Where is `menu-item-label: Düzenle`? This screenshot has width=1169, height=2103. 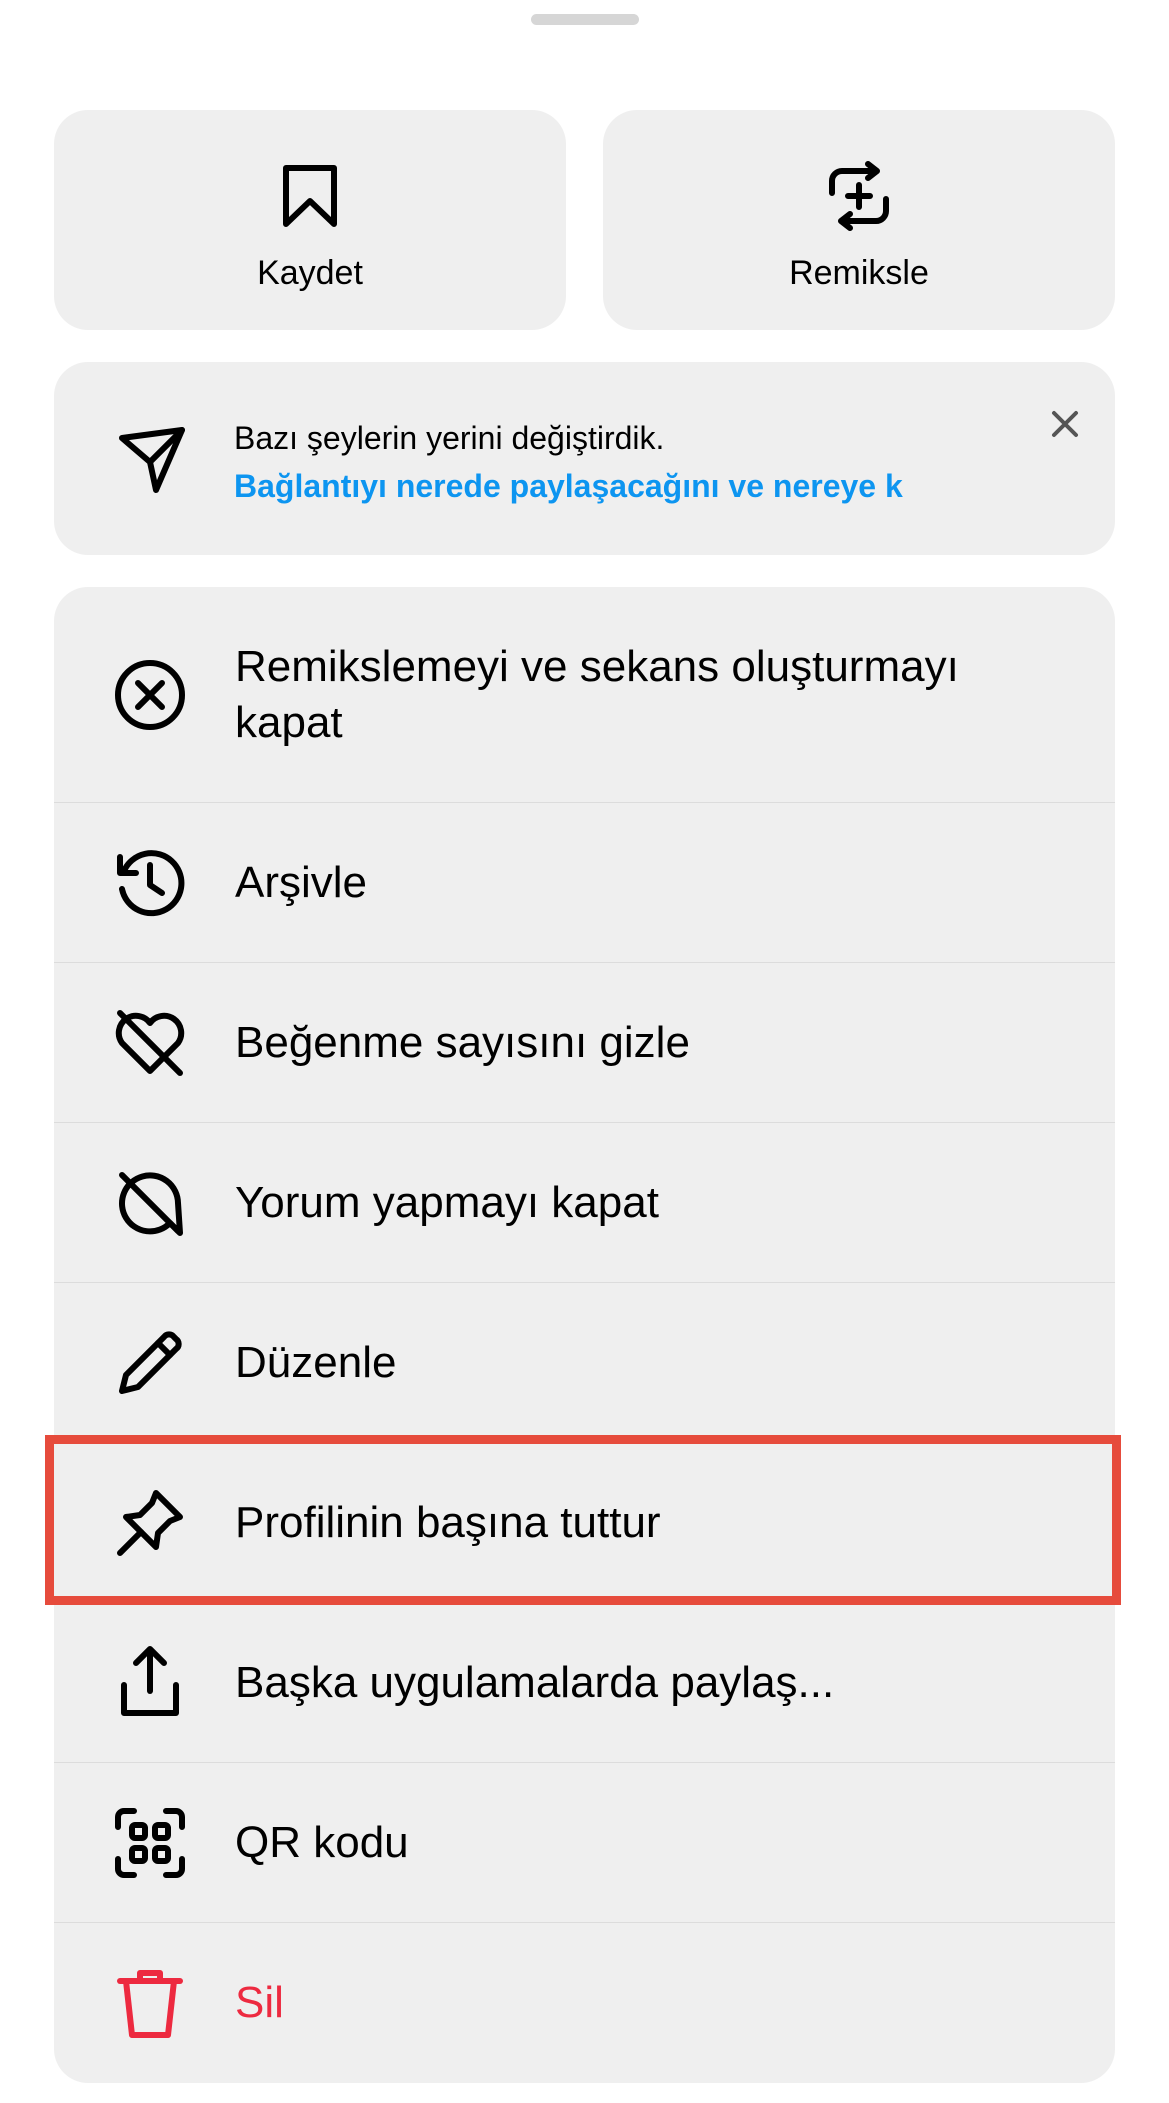 menu-item-label: Düzenle is located at coordinates (316, 1362).